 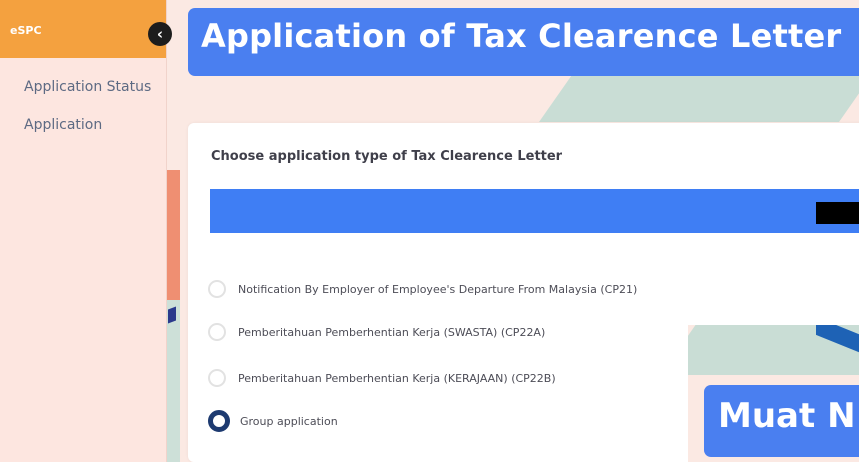 I want to click on overlay-panel: Muat N, so click(x=773, y=393).